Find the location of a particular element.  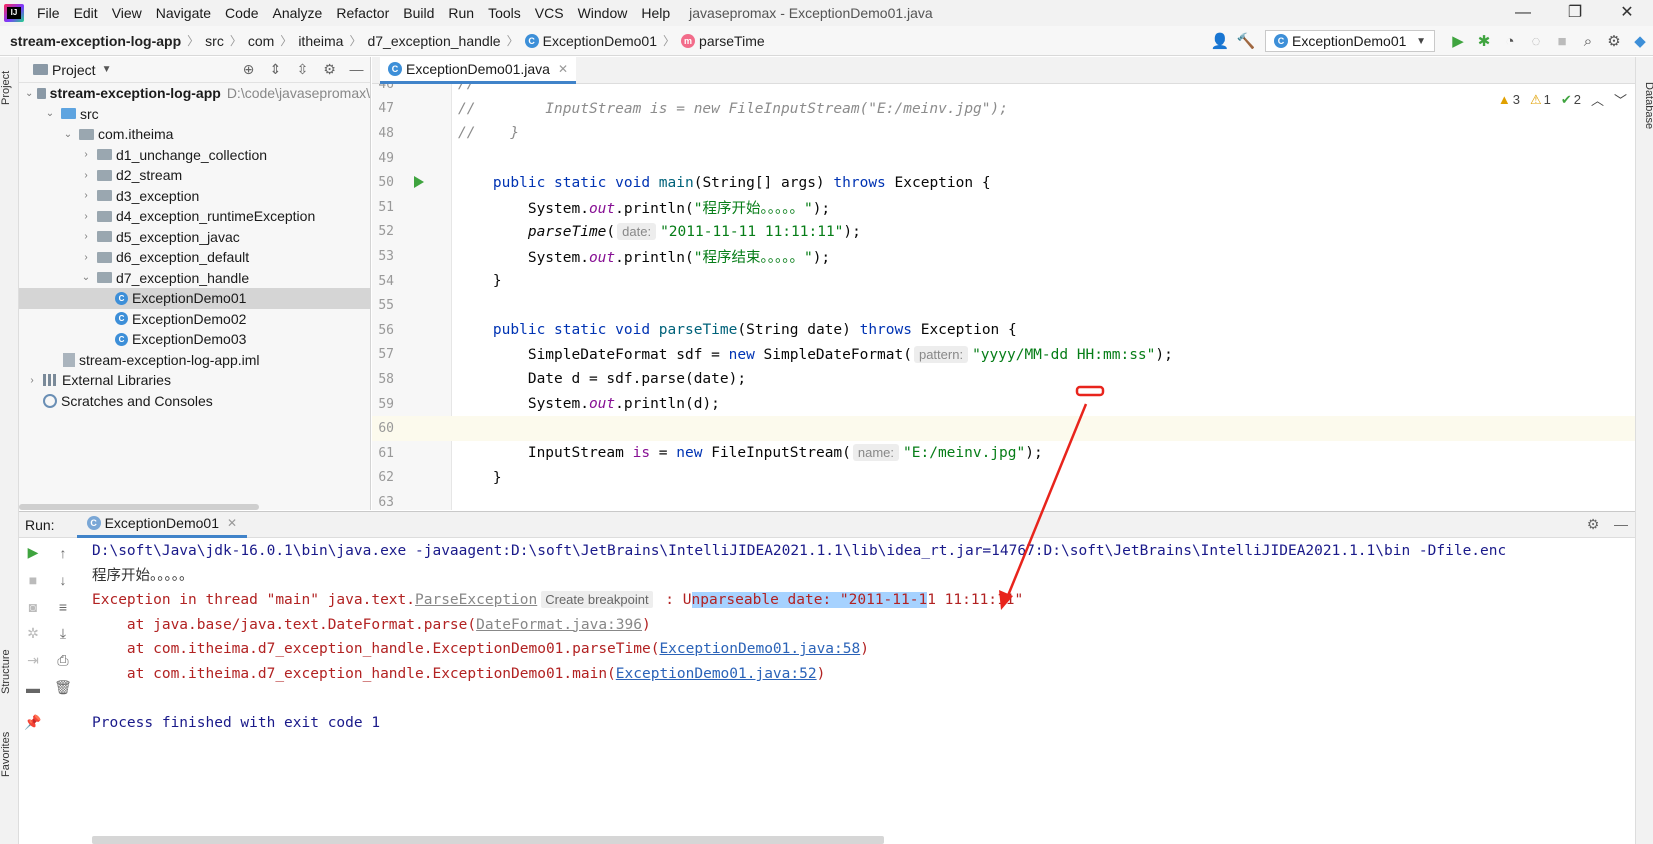

chevron-down-icon: ▼ is located at coordinates (107, 69).